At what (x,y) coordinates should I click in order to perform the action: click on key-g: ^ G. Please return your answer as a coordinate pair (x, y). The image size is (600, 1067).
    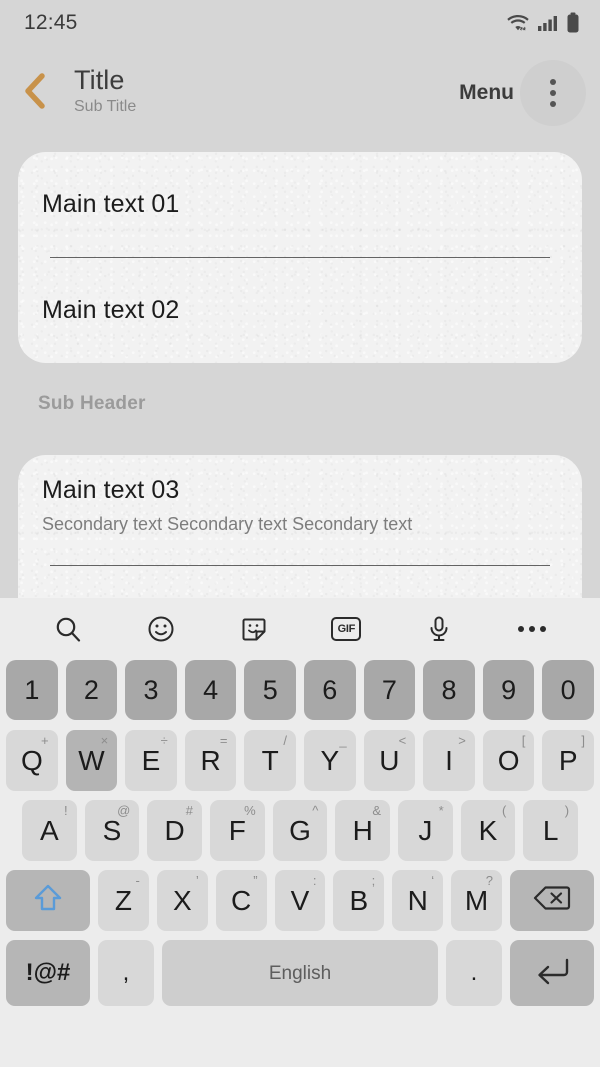
    Looking at the image, I should click on (300, 830).